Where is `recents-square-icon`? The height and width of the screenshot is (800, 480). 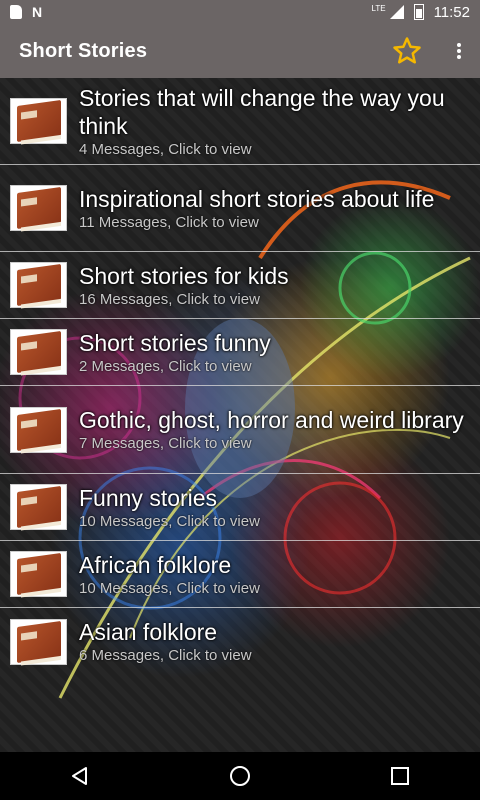
recents-square-icon is located at coordinates (400, 776).